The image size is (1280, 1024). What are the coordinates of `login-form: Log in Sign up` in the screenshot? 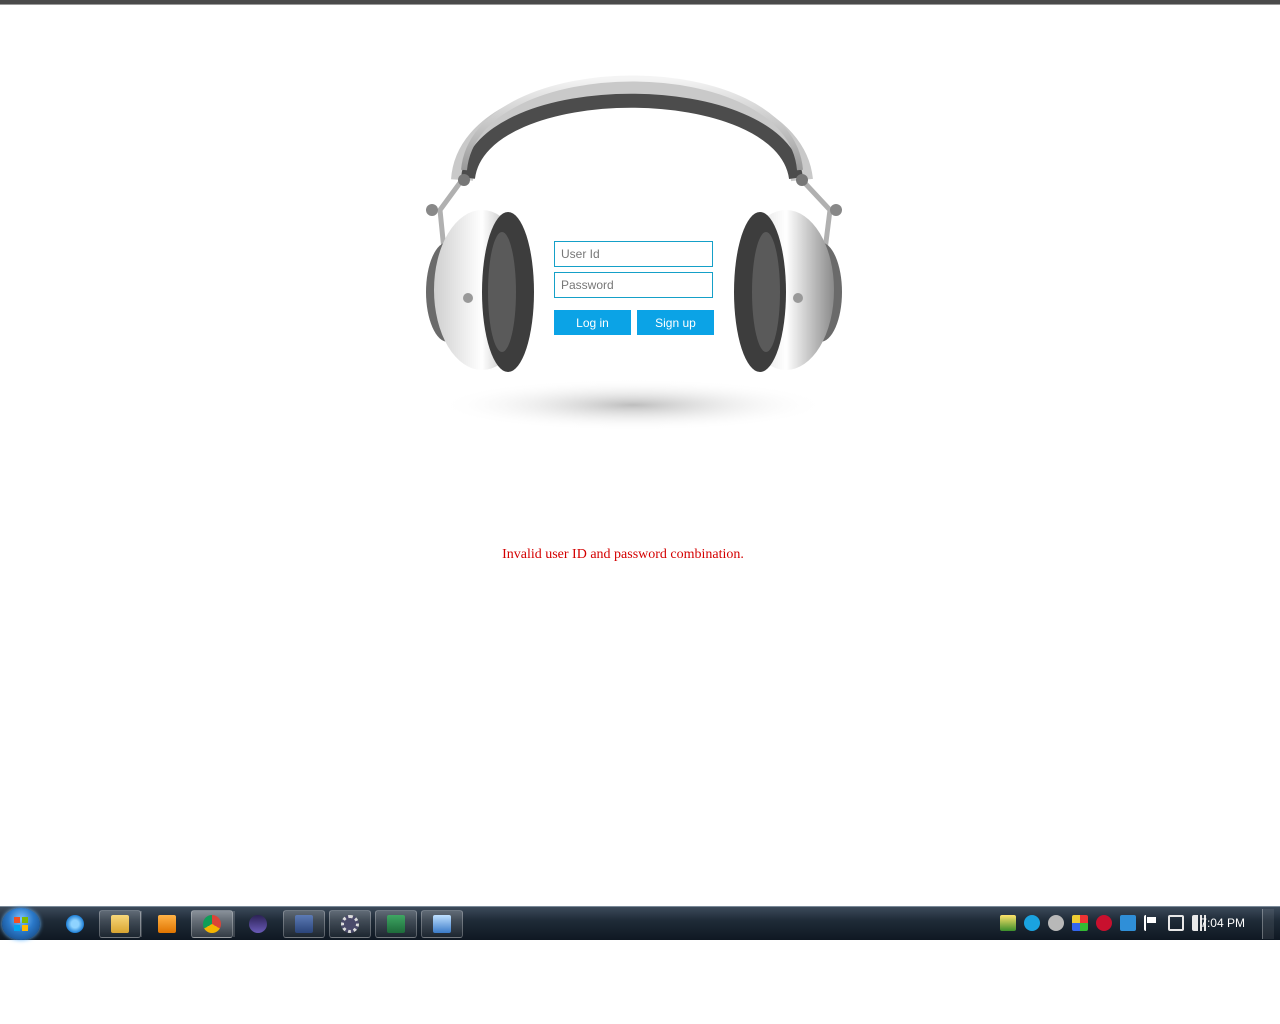 It's located at (634, 288).